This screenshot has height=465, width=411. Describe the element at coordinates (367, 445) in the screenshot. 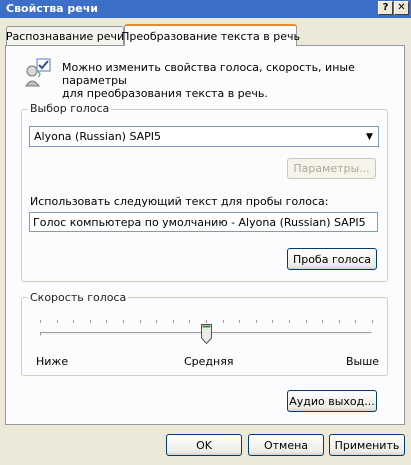

I see `apply-button: Применить` at that location.